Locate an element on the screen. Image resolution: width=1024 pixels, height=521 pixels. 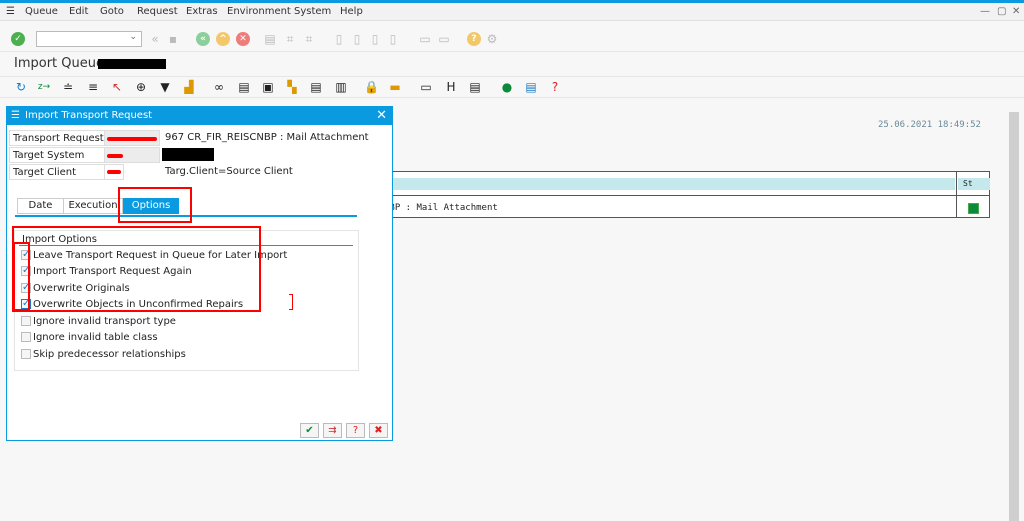
first-page-icon: ▯ is located at coordinates (339, 39).